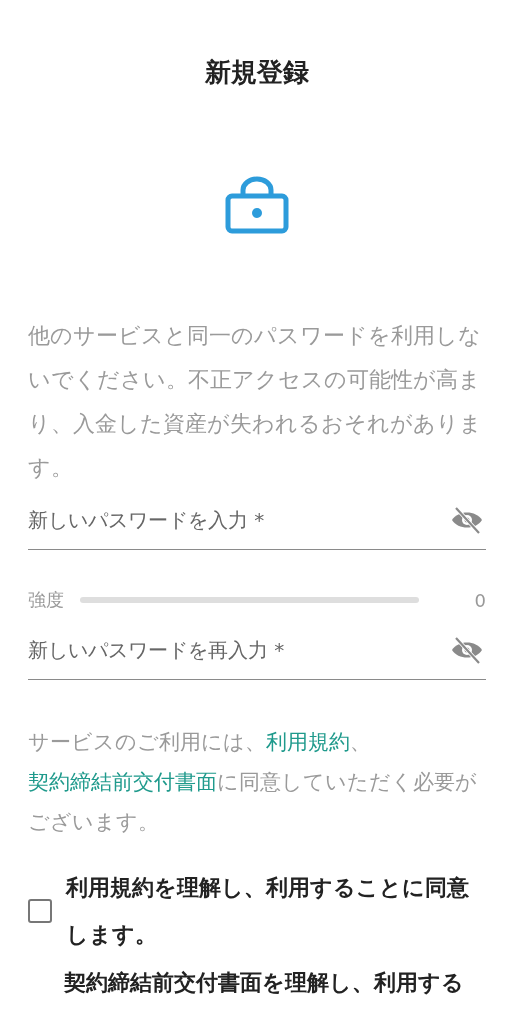 This screenshot has width=514, height=1024. Describe the element at coordinates (253, 782) in the screenshot. I see `terms-notice: サービスのご利用には、利用規約、 契約締結前交付書面に同意していただく必要がございます。` at that location.